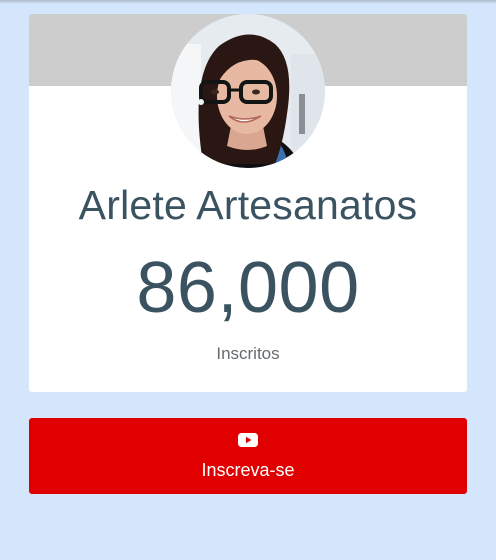 The height and width of the screenshot is (560, 496). What do you see at coordinates (248, 470) in the screenshot?
I see `subscribe-button-label: Inscreva-se` at bounding box center [248, 470].